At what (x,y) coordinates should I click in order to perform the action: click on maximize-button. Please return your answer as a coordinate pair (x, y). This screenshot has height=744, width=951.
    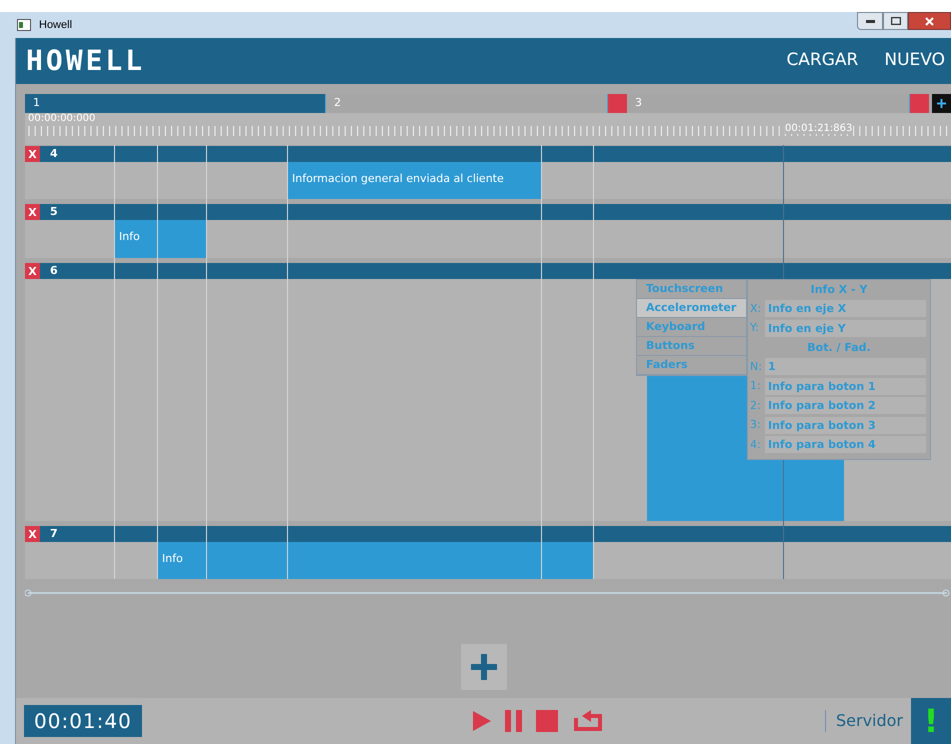
    Looking at the image, I should click on (895, 21).